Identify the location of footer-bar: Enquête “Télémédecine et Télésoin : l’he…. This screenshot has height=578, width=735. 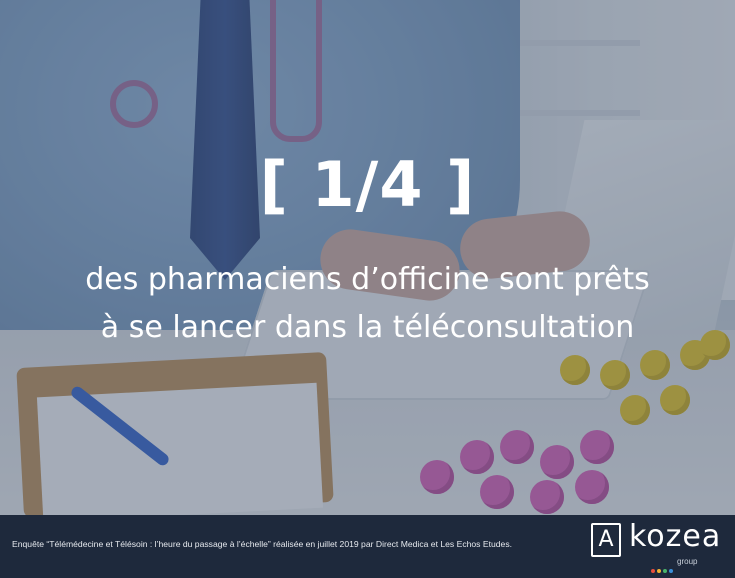
(367, 546).